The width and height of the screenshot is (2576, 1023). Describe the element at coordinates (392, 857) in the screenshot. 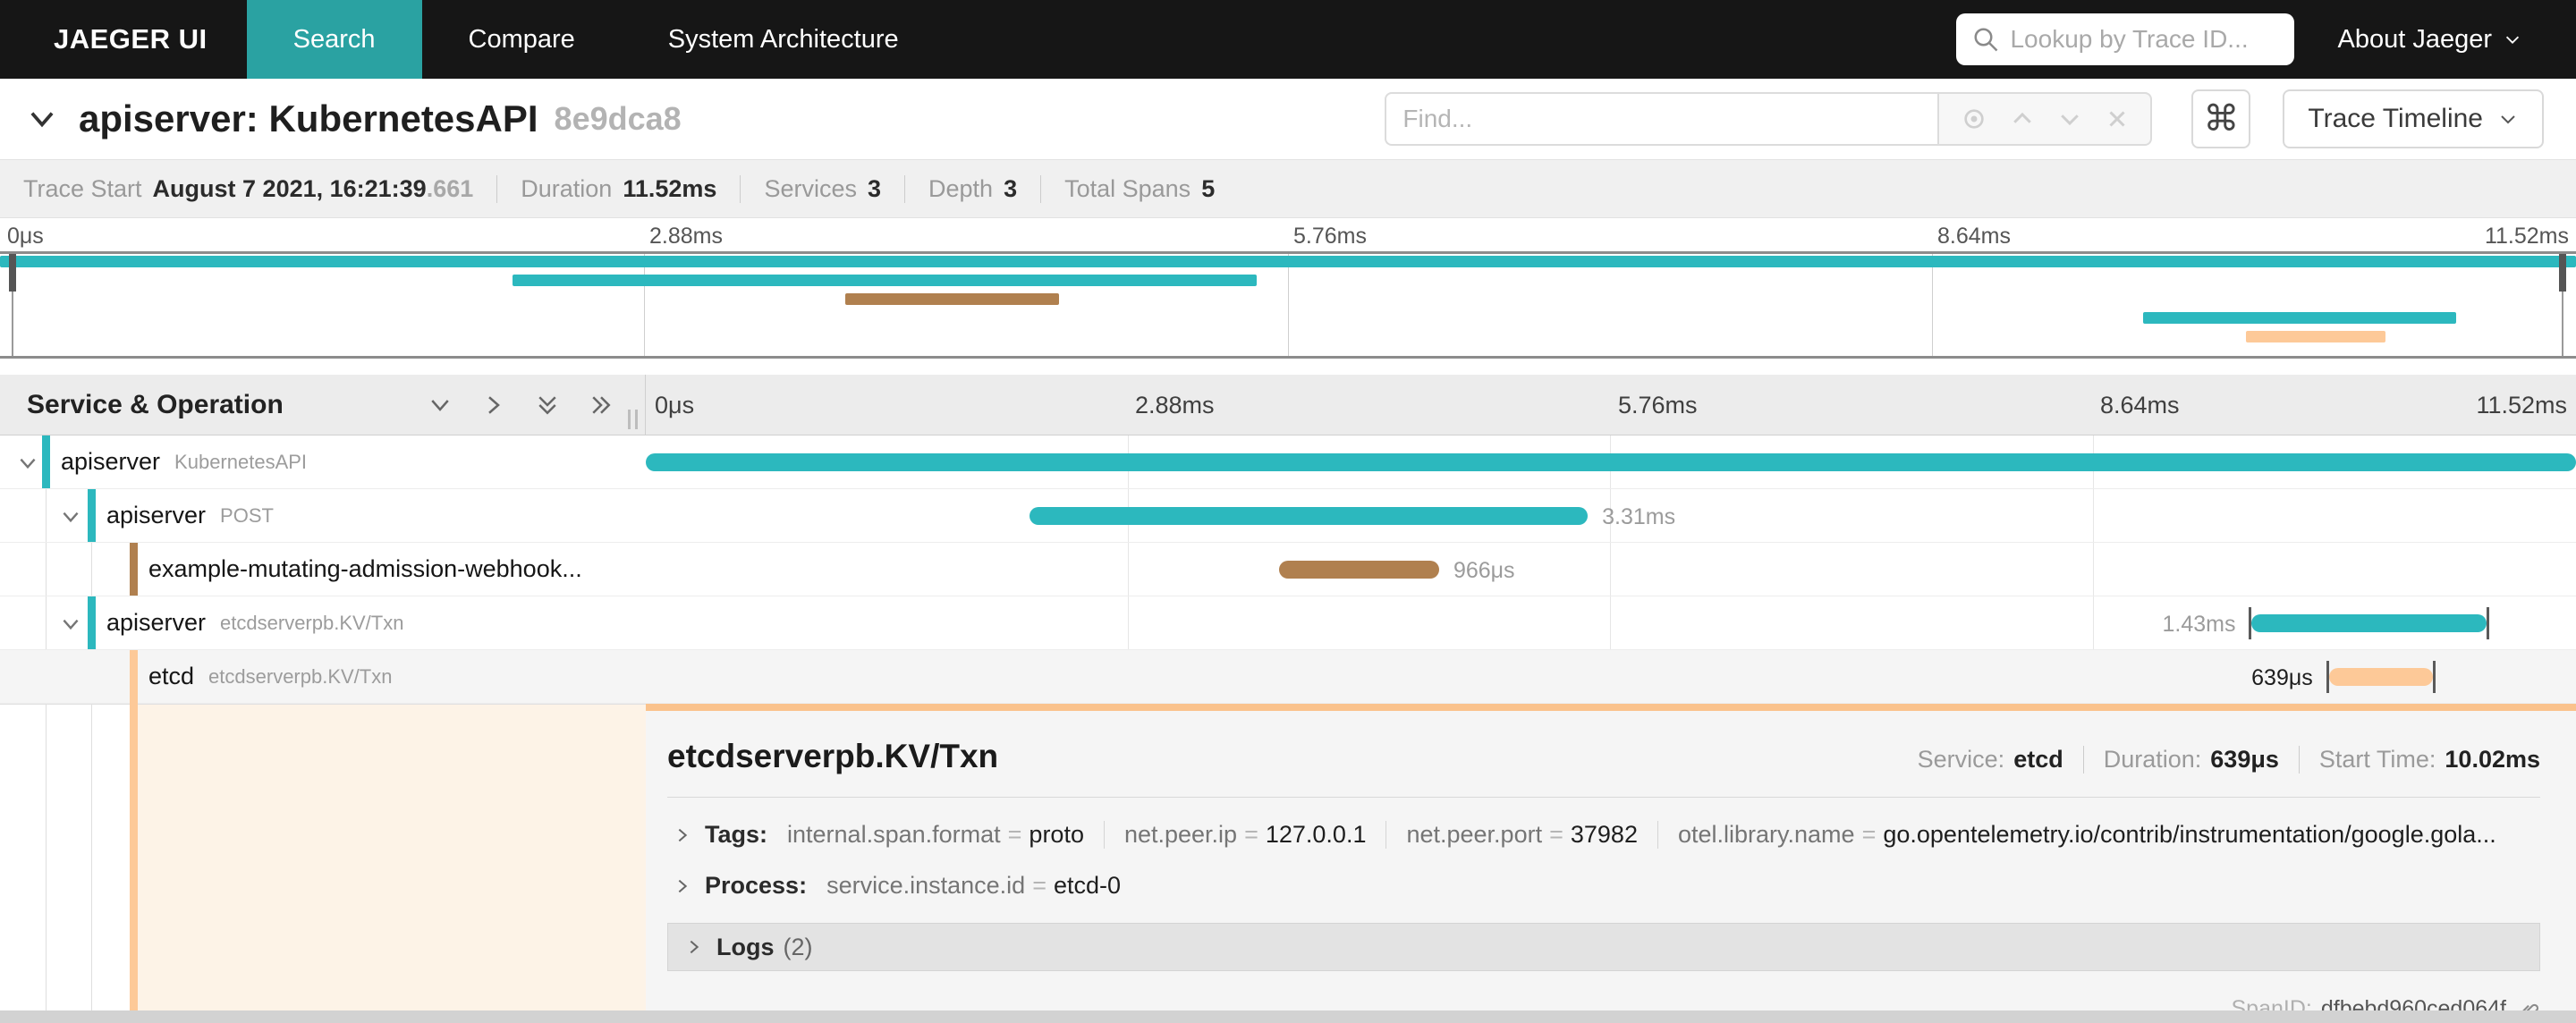

I see `selected-span-gutter-fill` at that location.